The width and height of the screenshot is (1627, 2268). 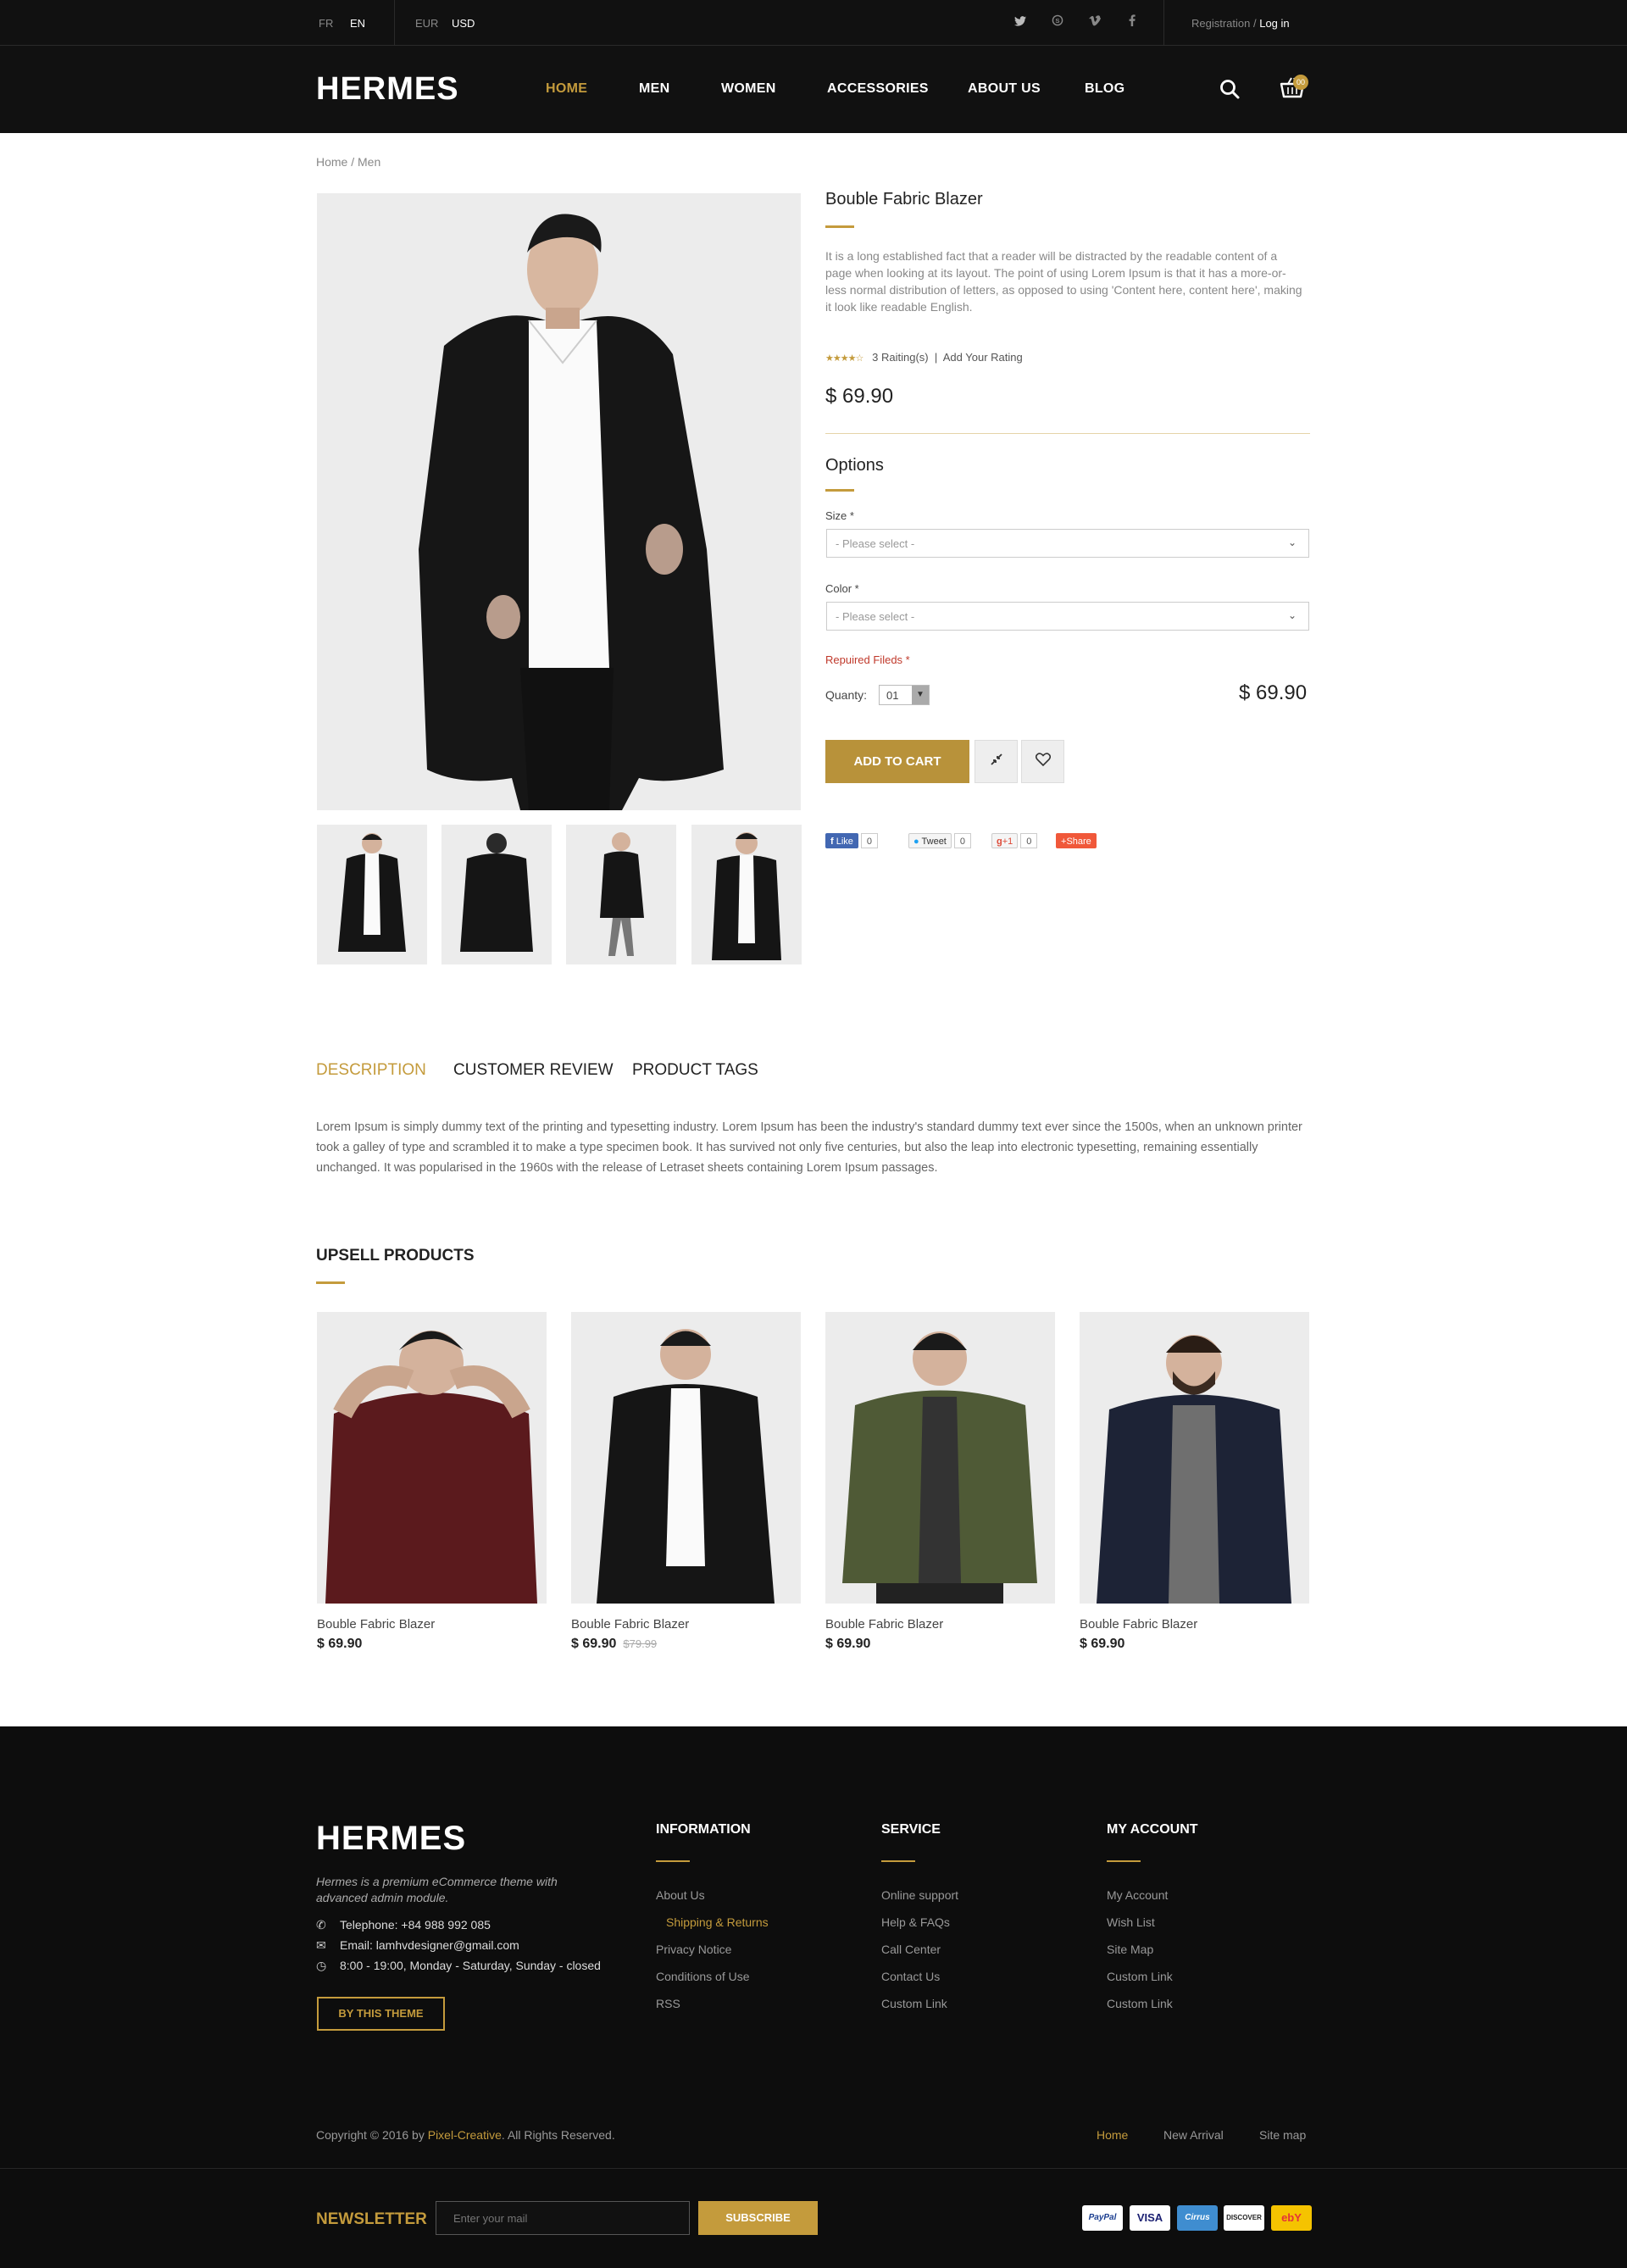 What do you see at coordinates (566, 89) in the screenshot?
I see `nav-home: HOME` at bounding box center [566, 89].